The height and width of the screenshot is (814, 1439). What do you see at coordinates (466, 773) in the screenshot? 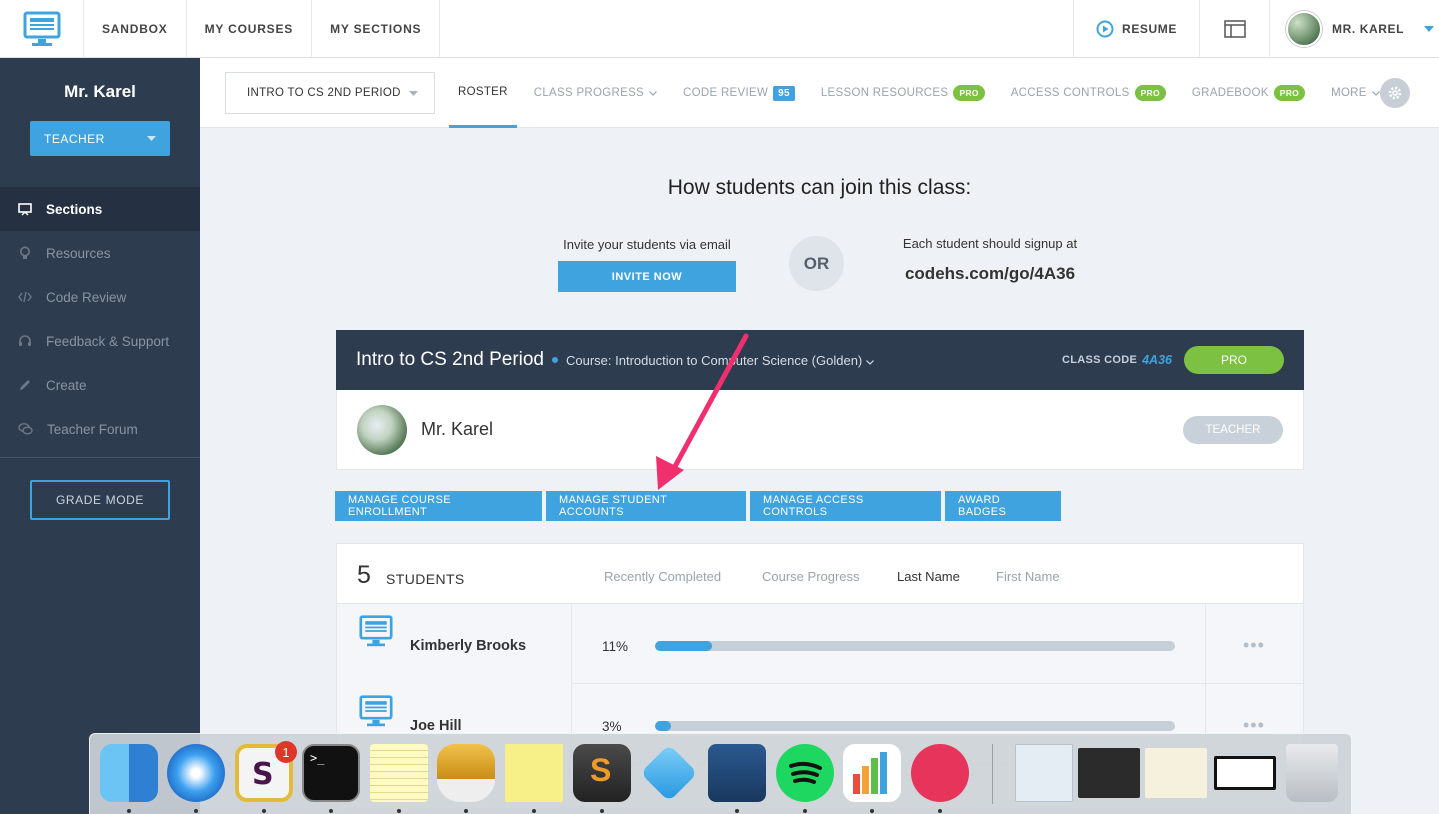
I see `sequel-pro-icon` at bounding box center [466, 773].